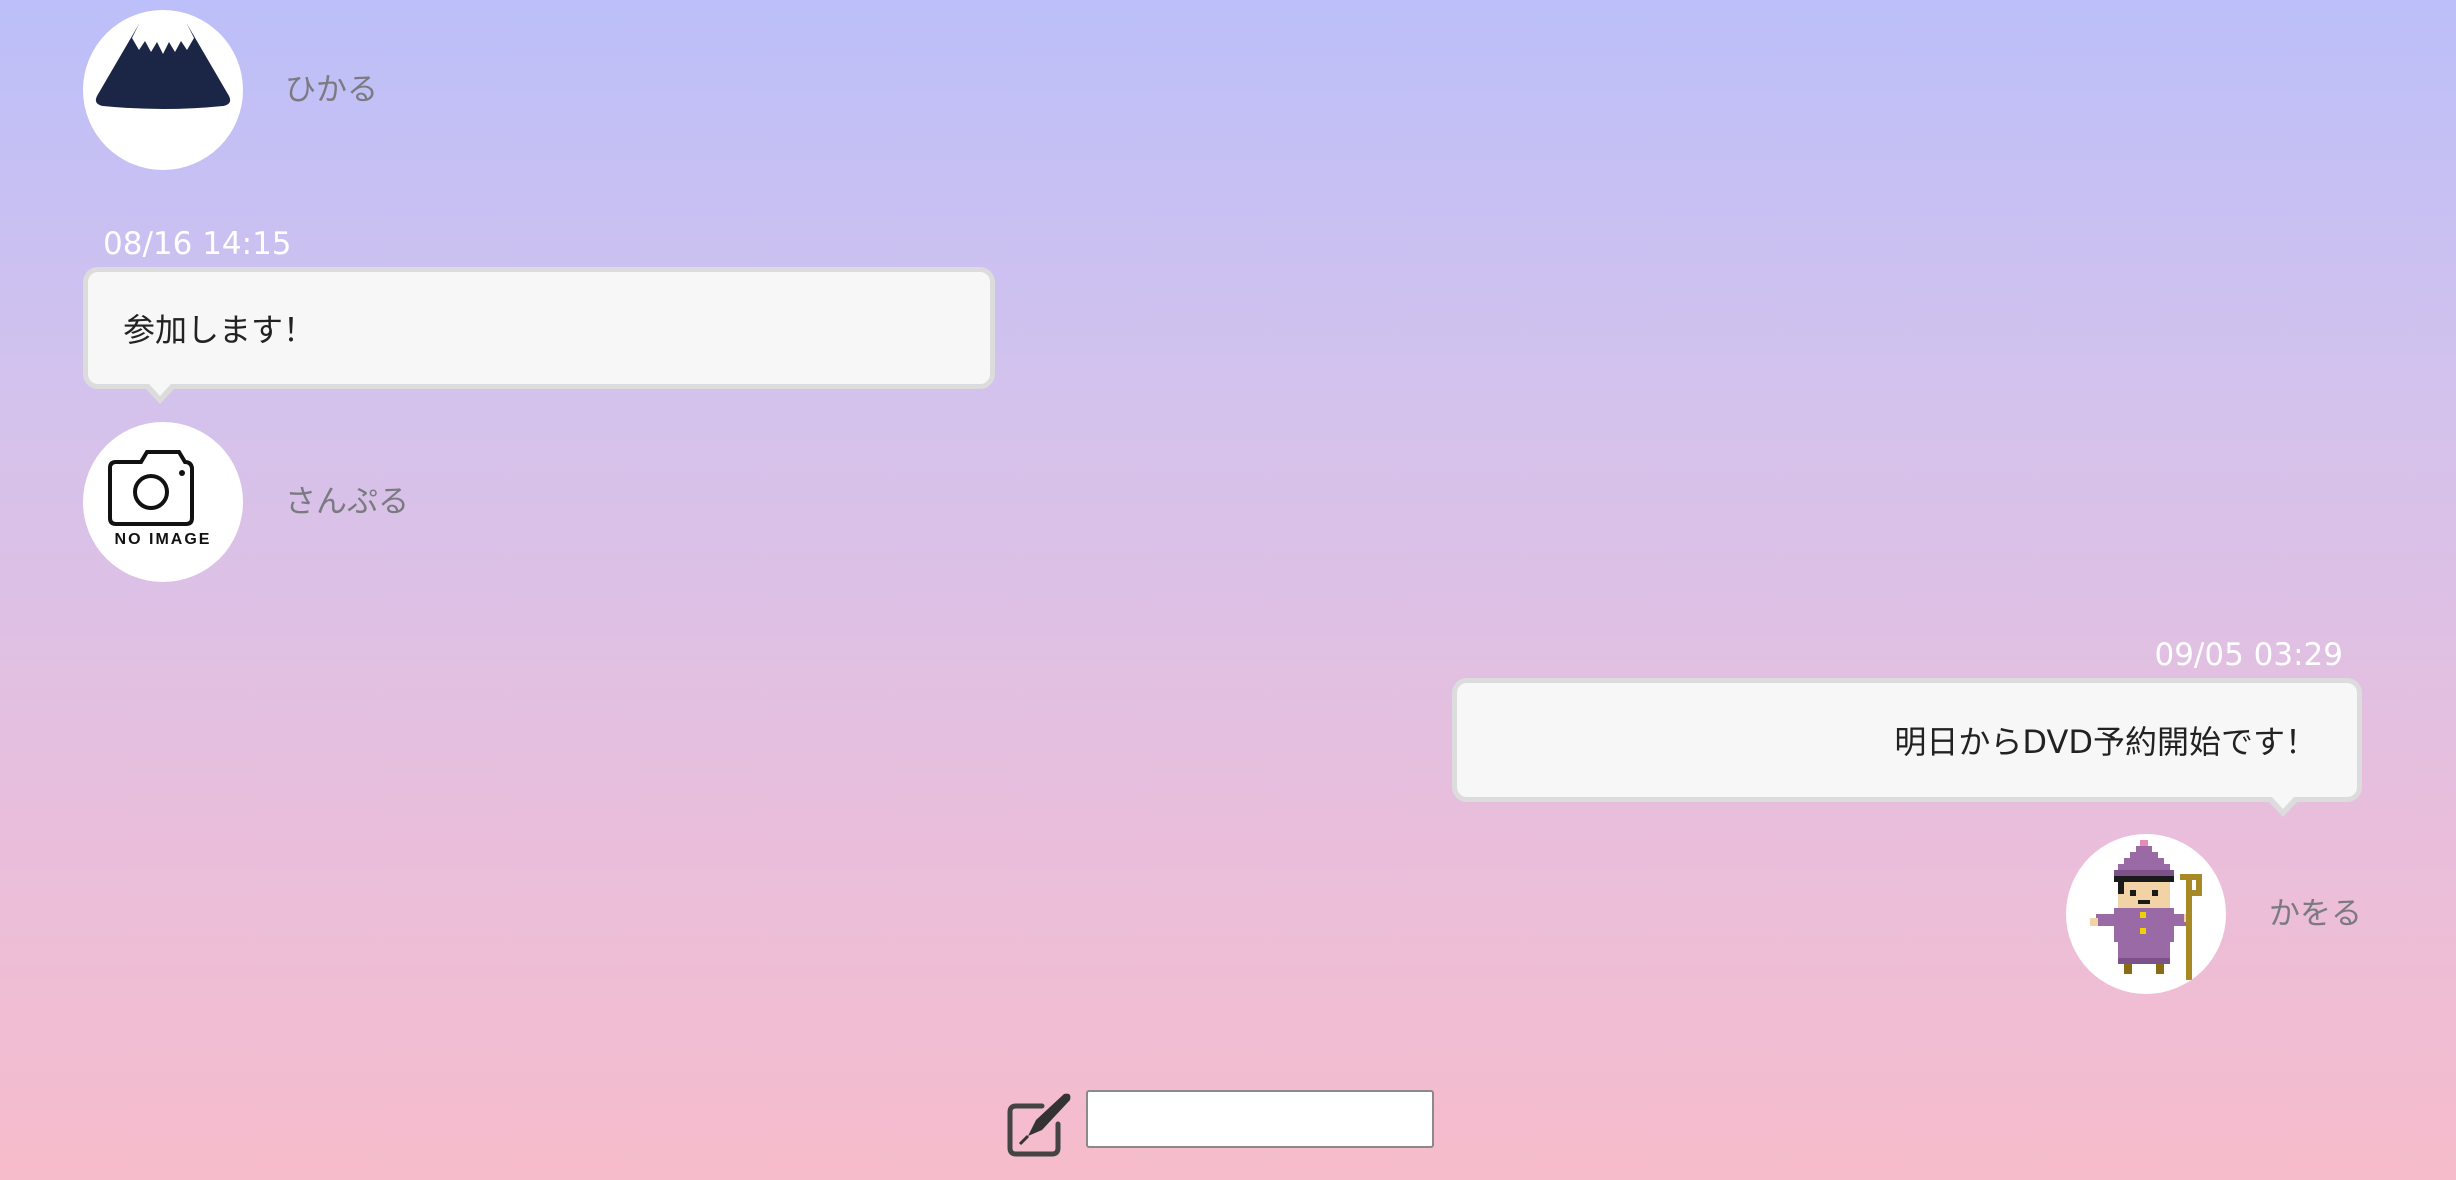 Image resolution: width=2456 pixels, height=1180 pixels. What do you see at coordinates (1040, 1124) in the screenshot?
I see `compose-pen-icon` at bounding box center [1040, 1124].